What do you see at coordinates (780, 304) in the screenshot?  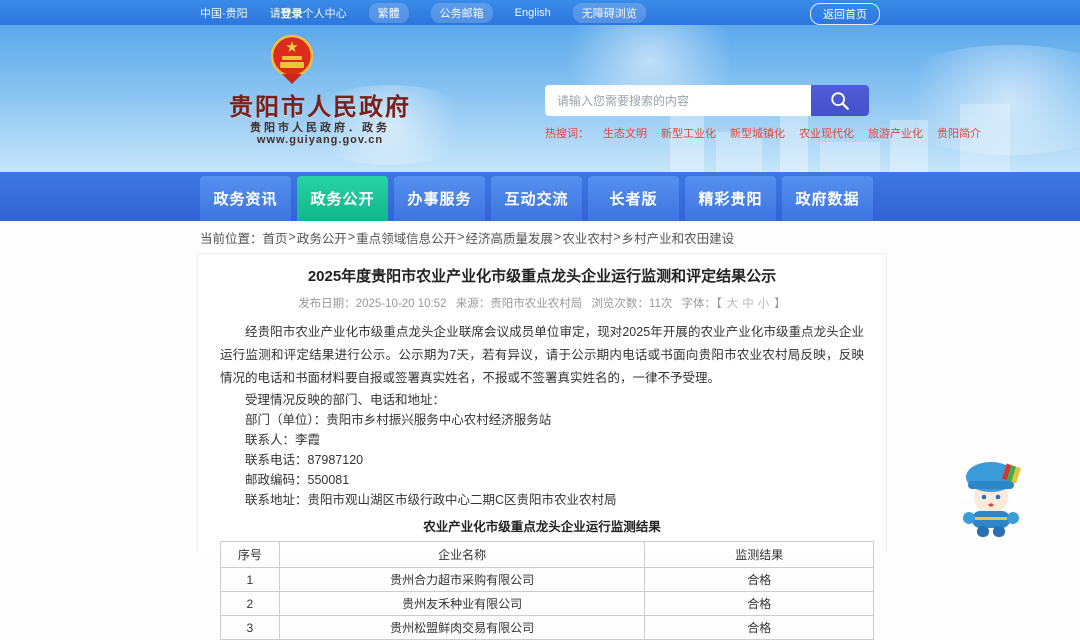 I see `font-size-label-close: 】` at bounding box center [780, 304].